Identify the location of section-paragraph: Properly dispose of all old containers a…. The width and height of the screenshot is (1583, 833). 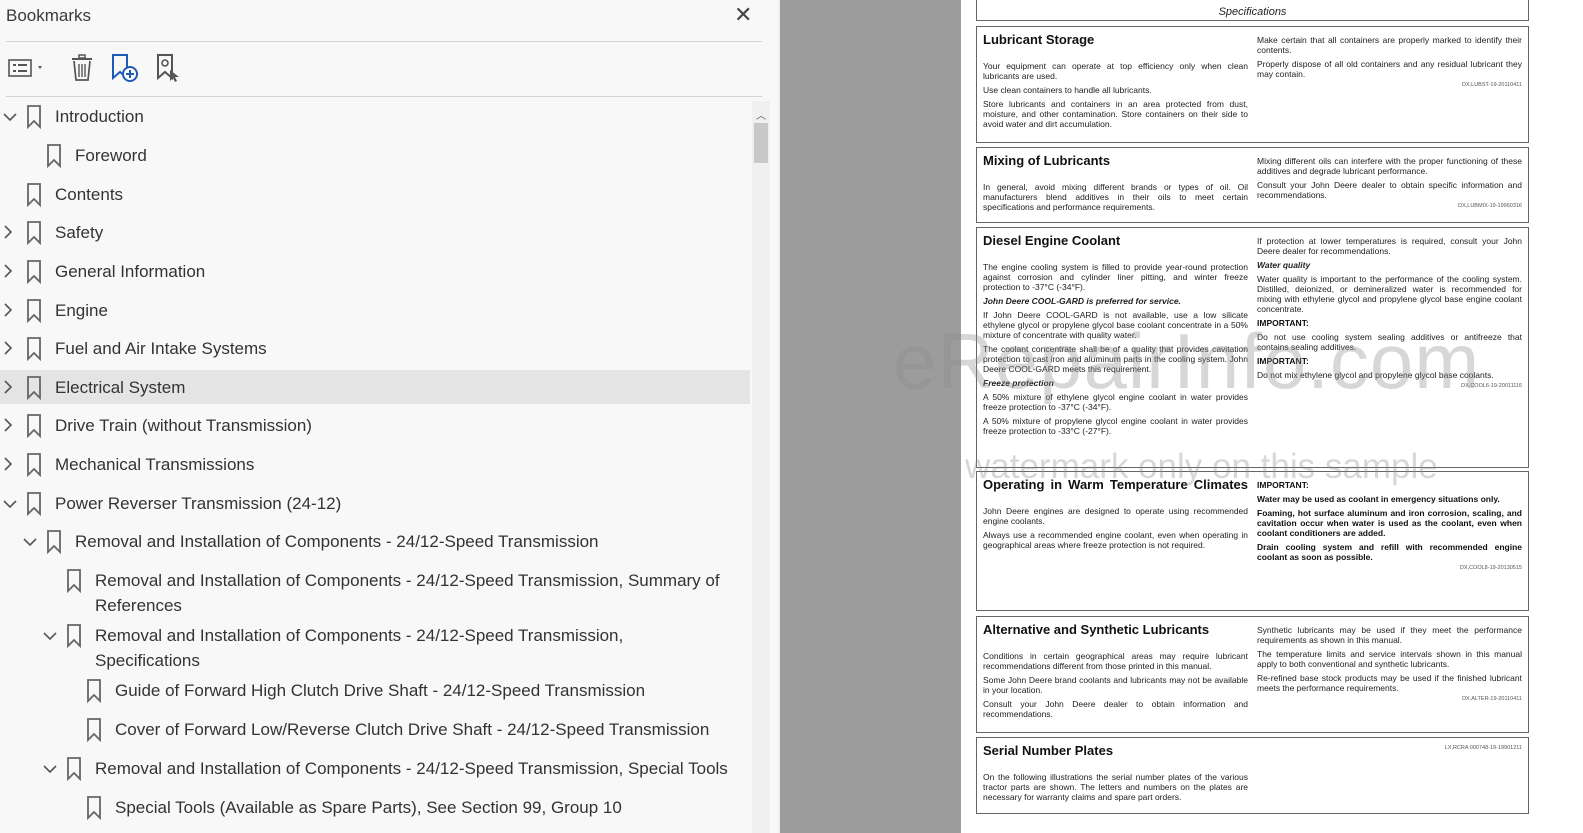
(1389, 69).